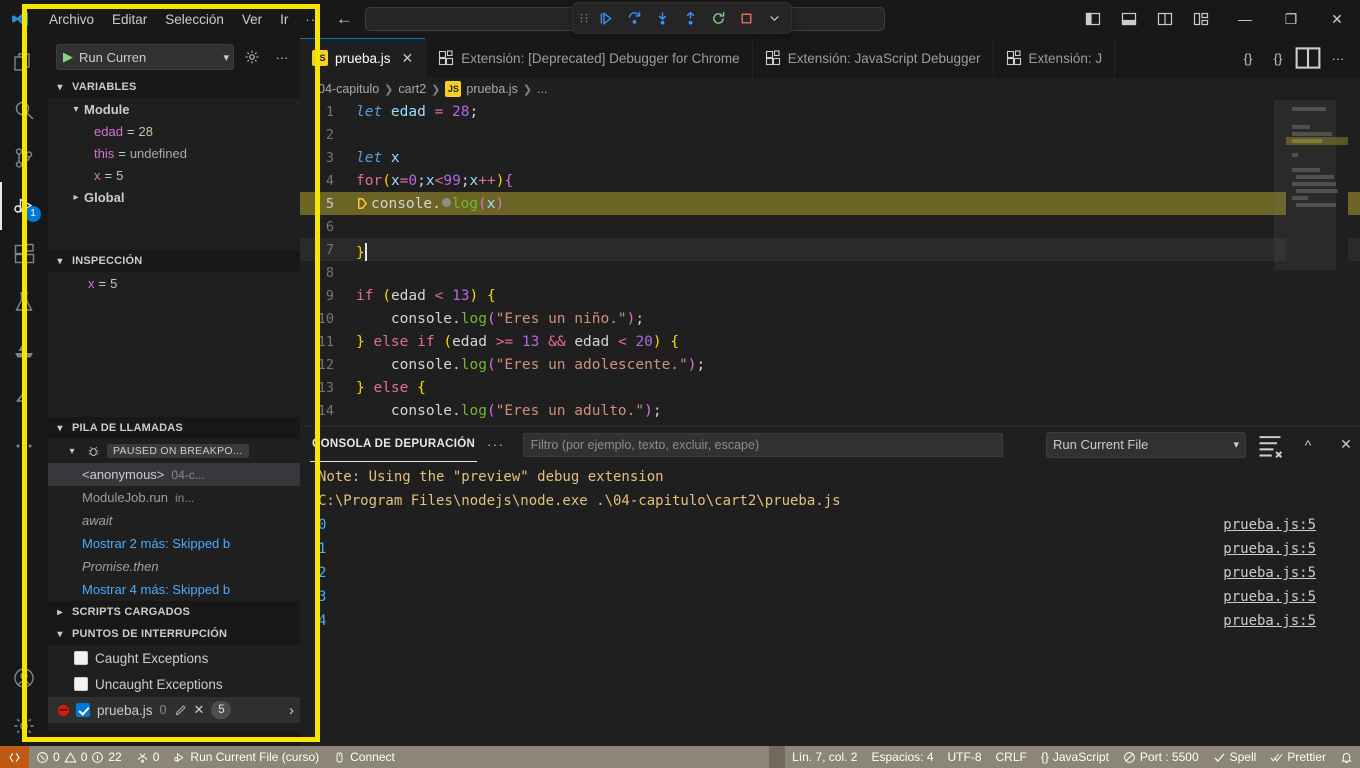 The width and height of the screenshot is (1360, 768). What do you see at coordinates (252, 19) in the screenshot?
I see `menu-ver: Ver` at bounding box center [252, 19].